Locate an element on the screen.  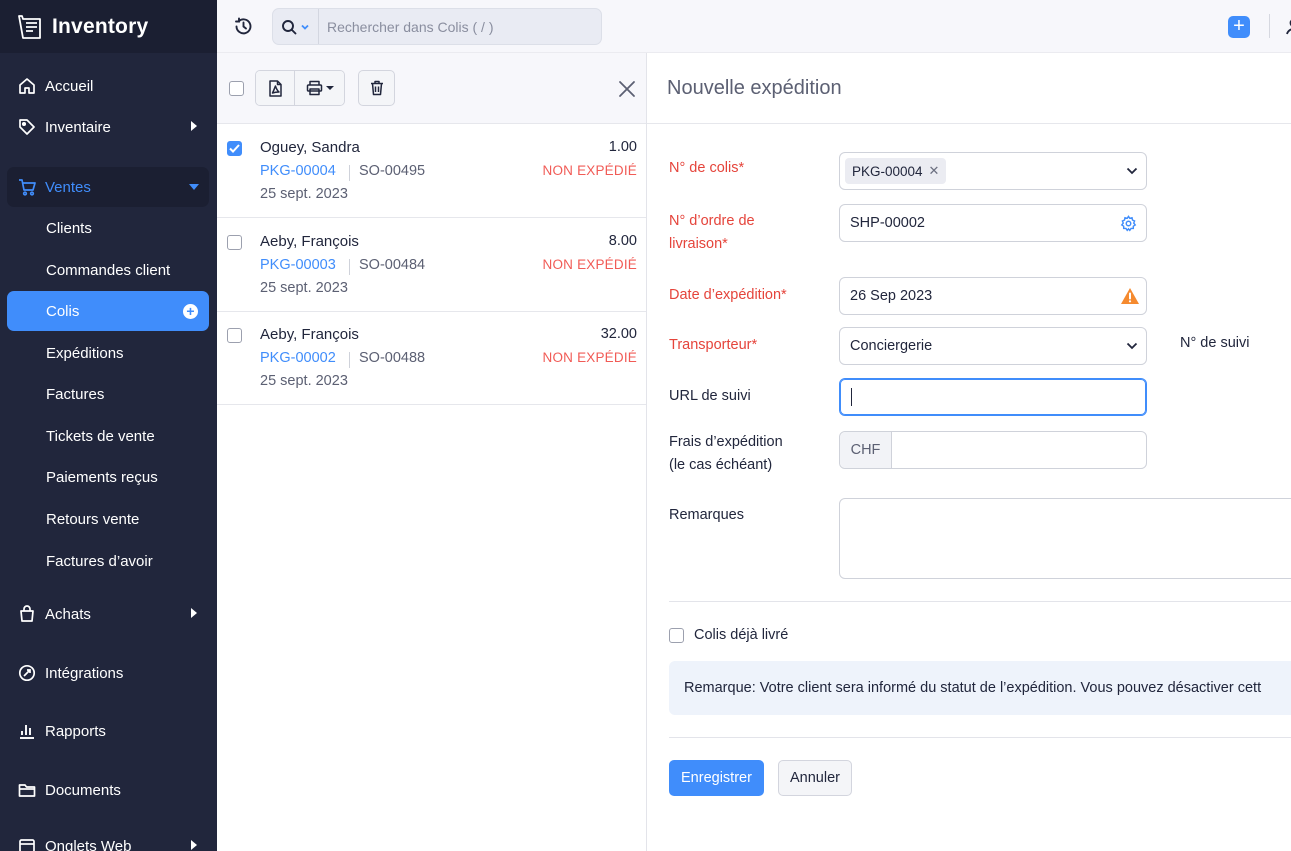
sidebar-sub-tickets-de-vente: Tickets de vente is located at coordinates (108, 436).